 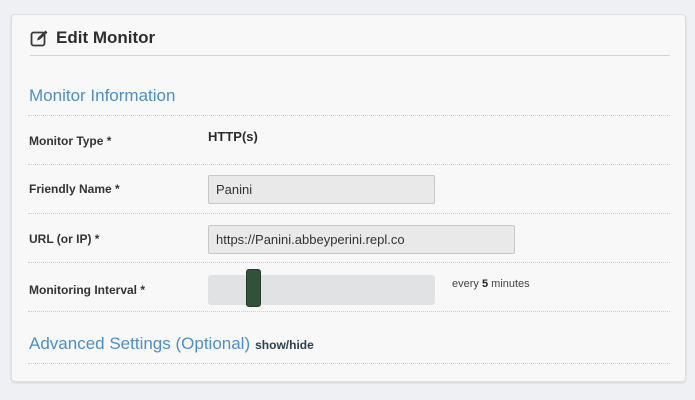 I want to click on panel-header: Edit Monitor, so click(x=92, y=38).